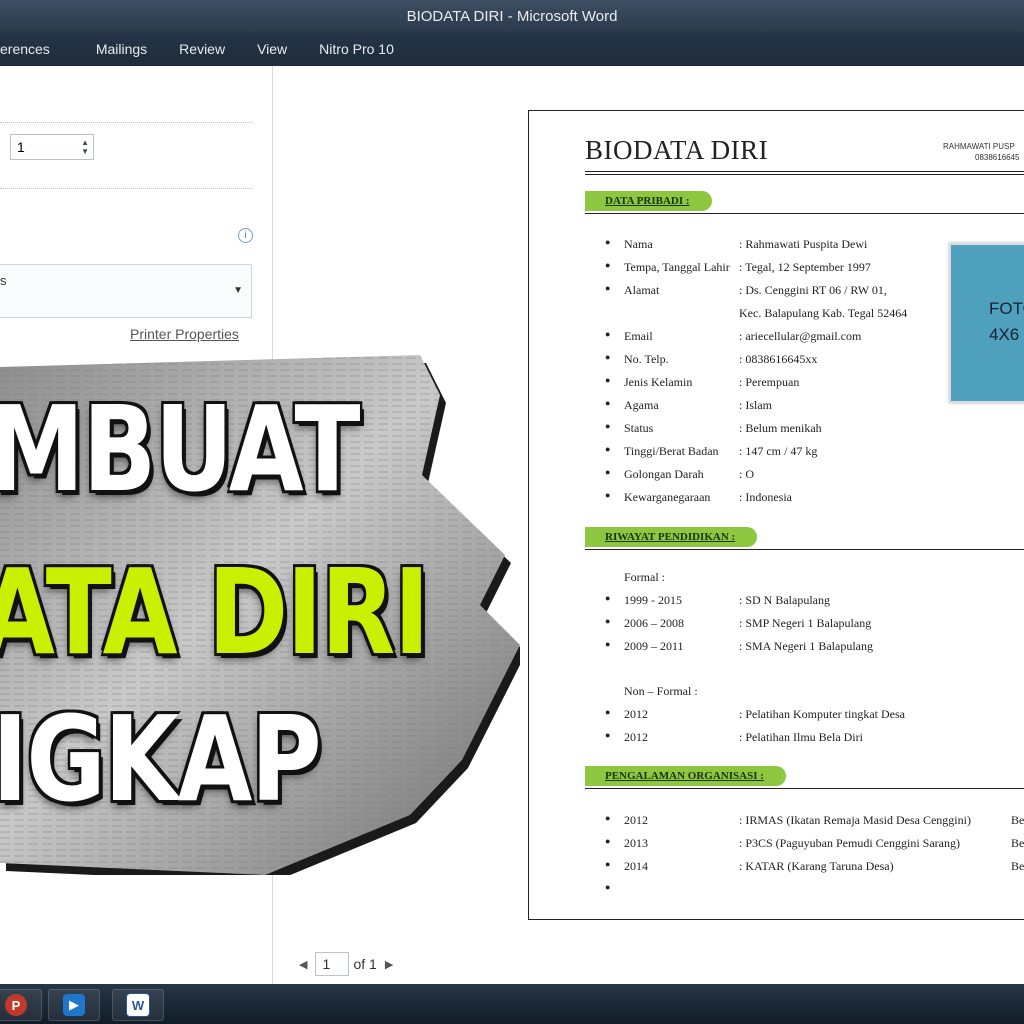 This screenshot has height=1024, width=1024. Describe the element at coordinates (780, 428) in the screenshot. I see `row-value: : Belum menikah` at that location.